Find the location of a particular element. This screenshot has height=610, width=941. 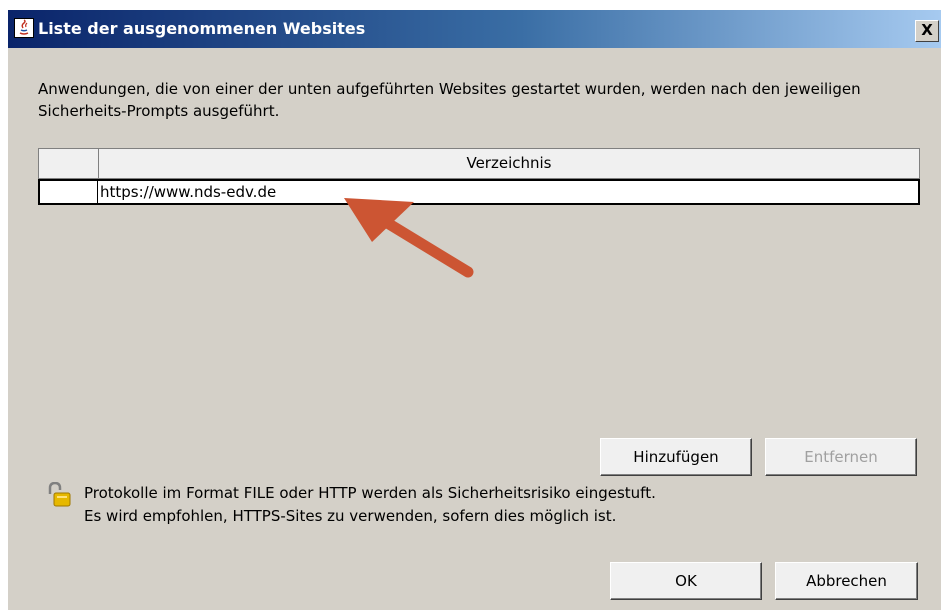

table-header-directory: Verzeichnis is located at coordinates (509, 163).